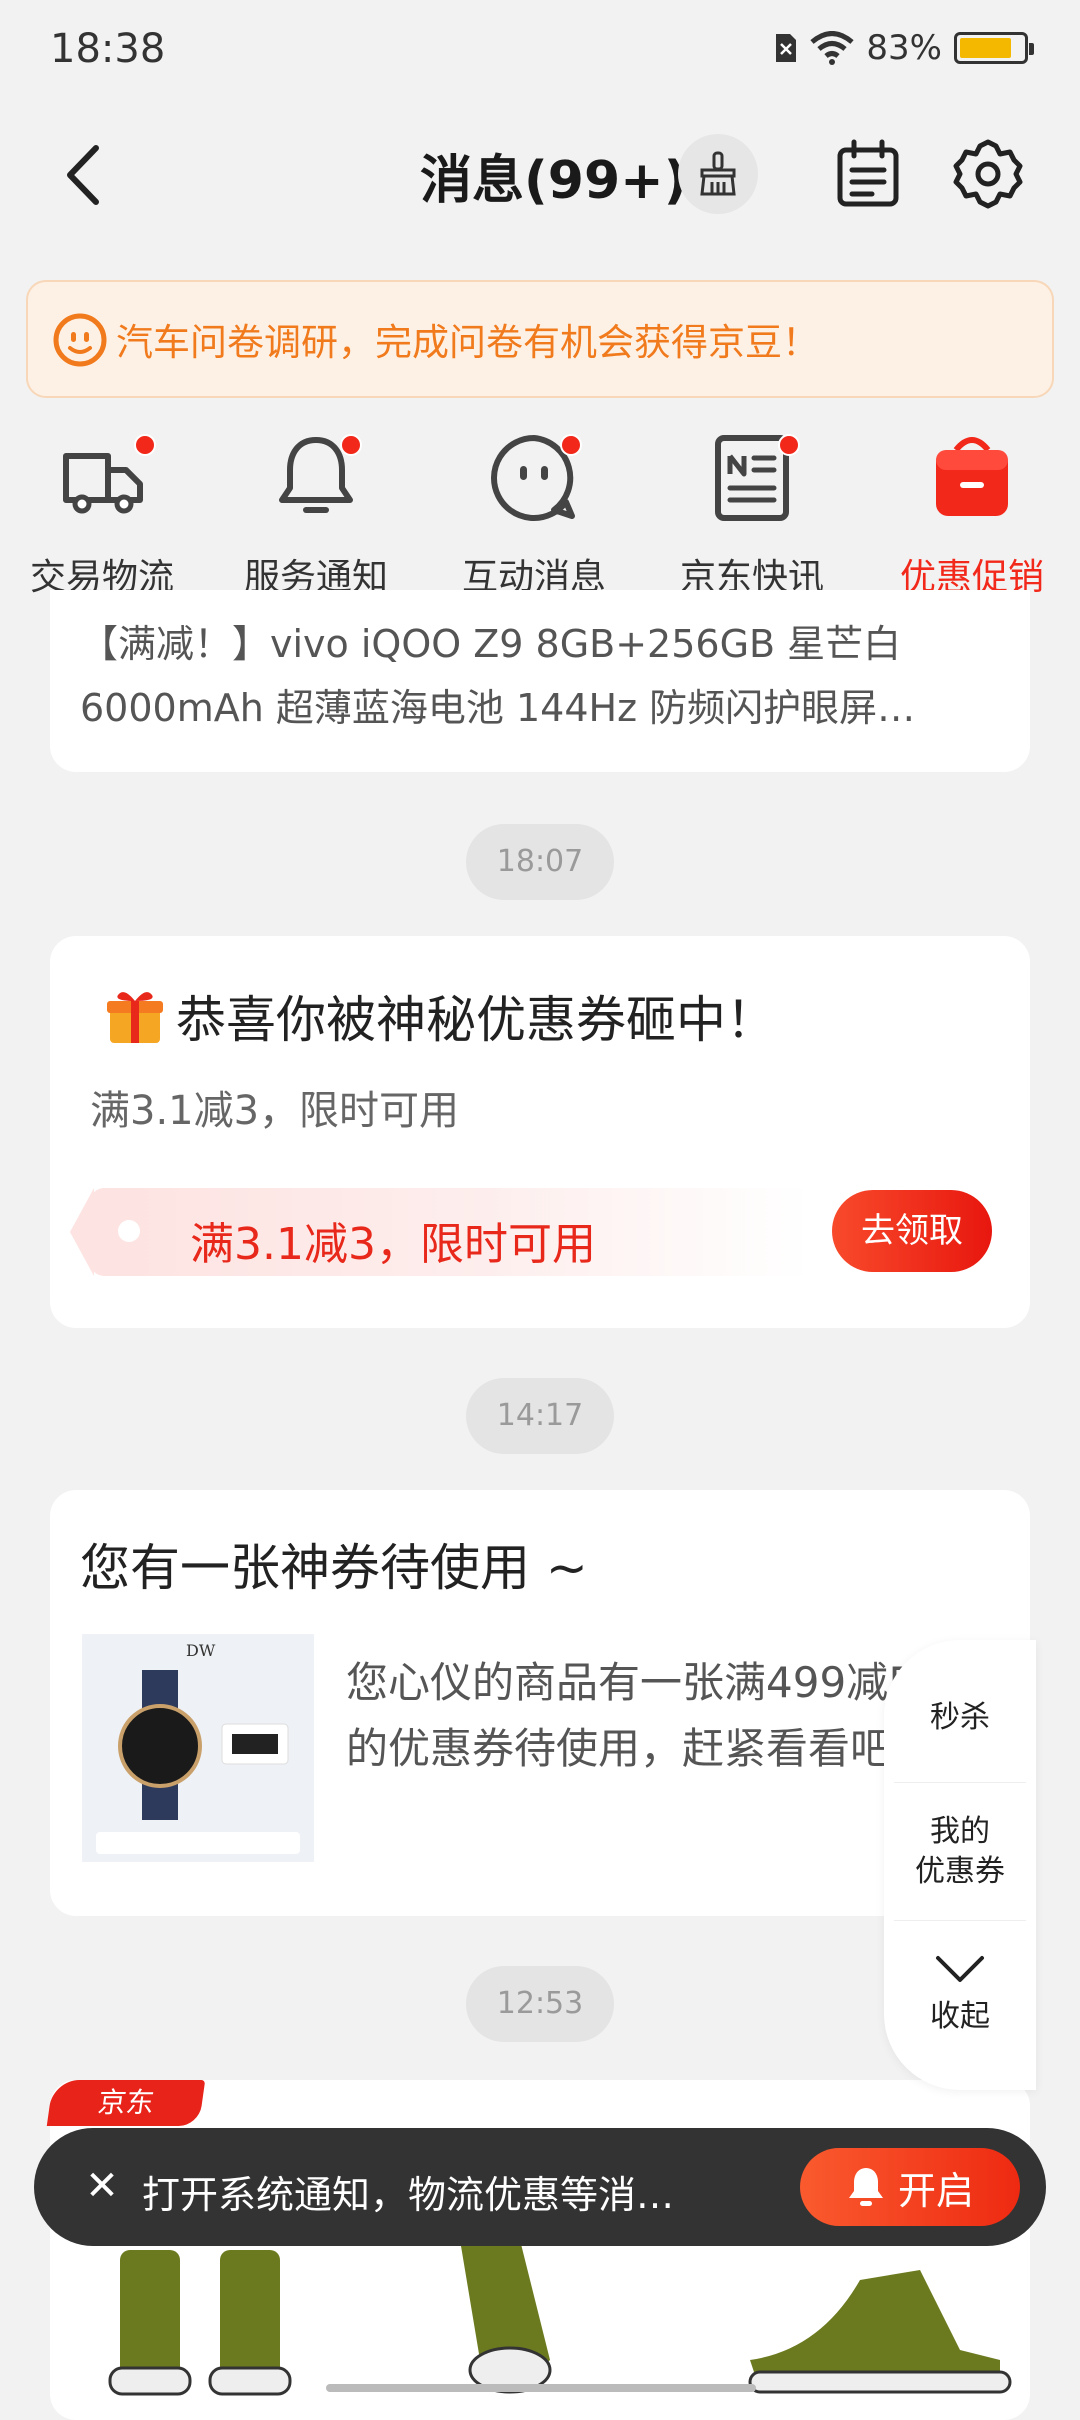 The width and height of the screenshot is (1080, 2420). What do you see at coordinates (540, 862) in the screenshot?
I see `message-time: 18:07` at bounding box center [540, 862].